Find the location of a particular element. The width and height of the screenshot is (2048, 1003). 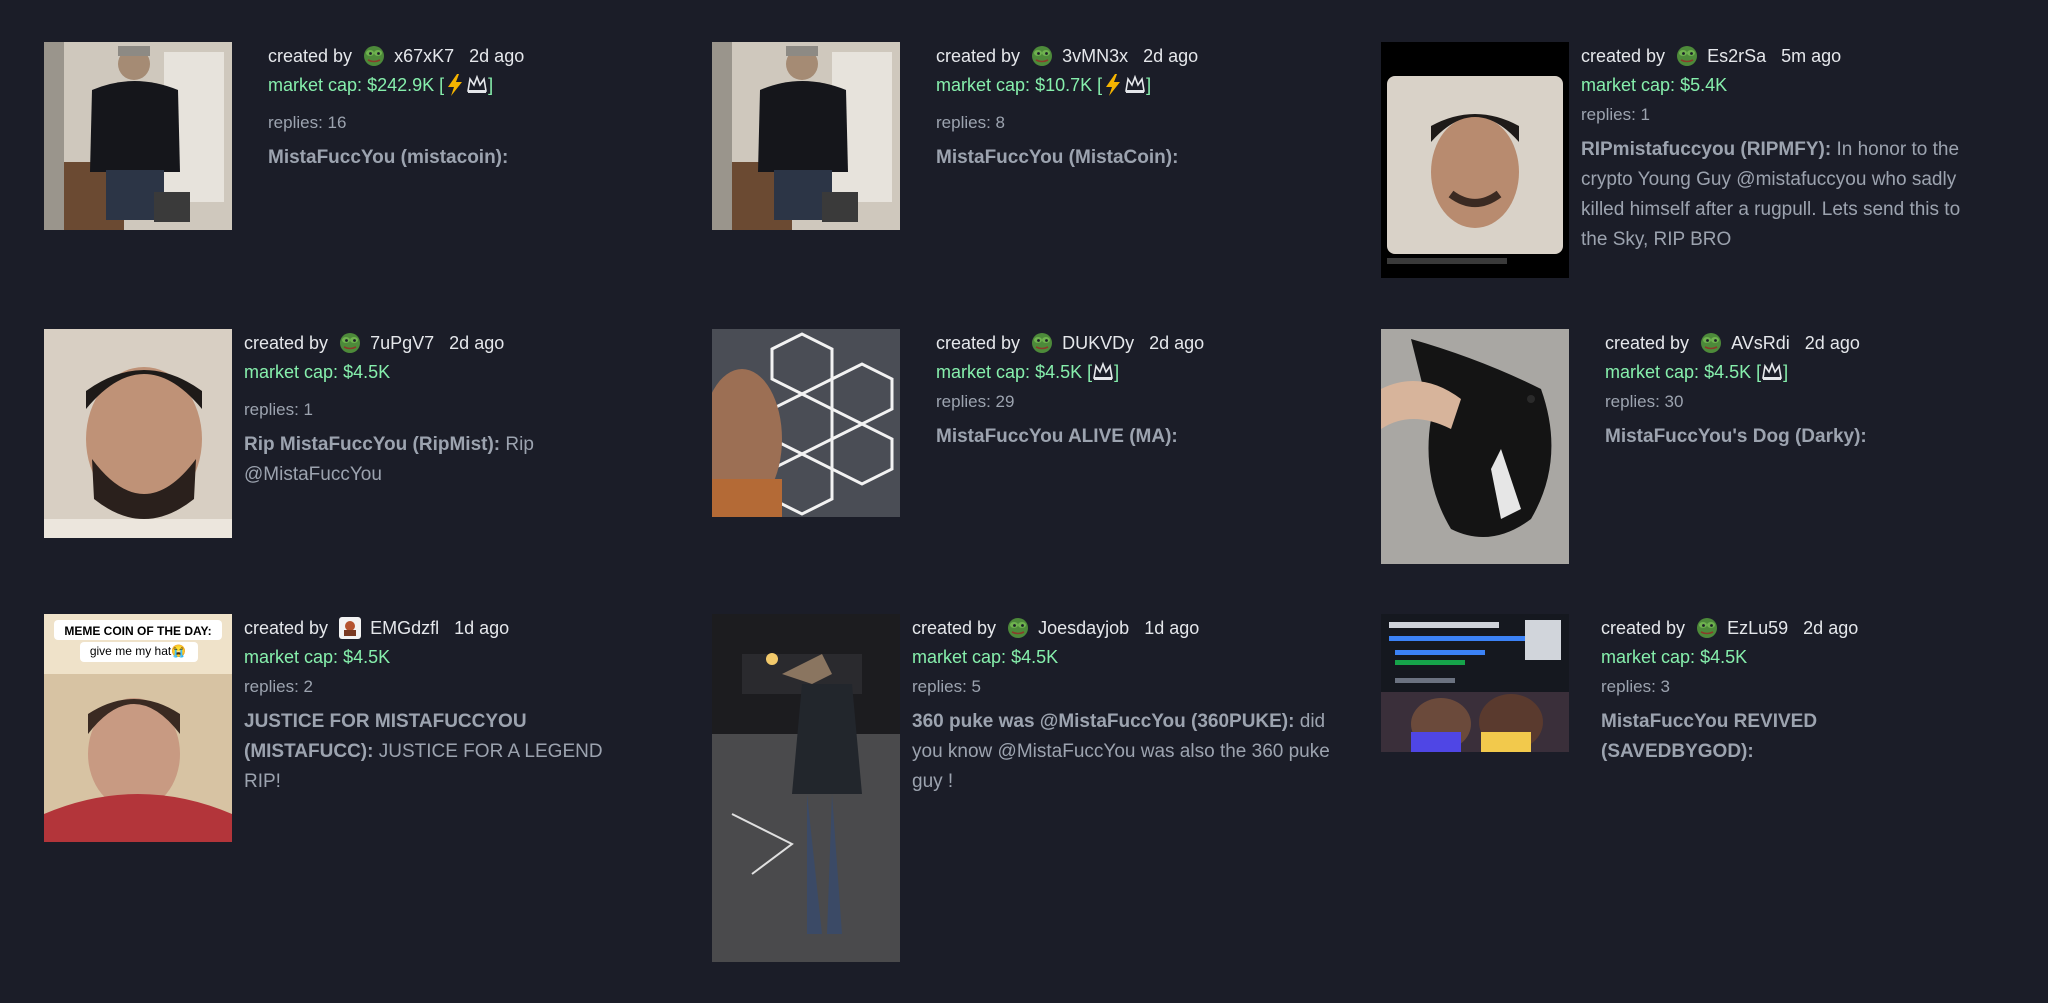

coin-title: RIPmistafuccyou (RIPMFY): is located at coordinates (1706, 149).